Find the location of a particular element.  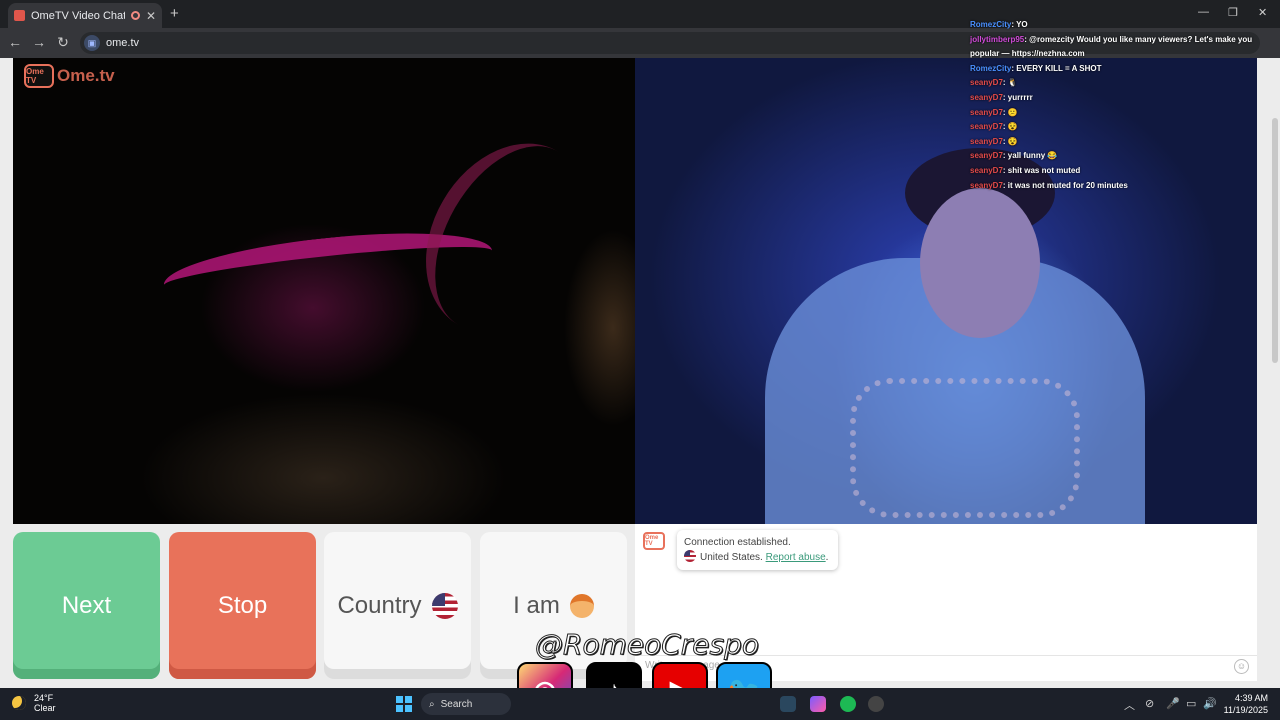

country-name: United States. is located at coordinates (731, 557).